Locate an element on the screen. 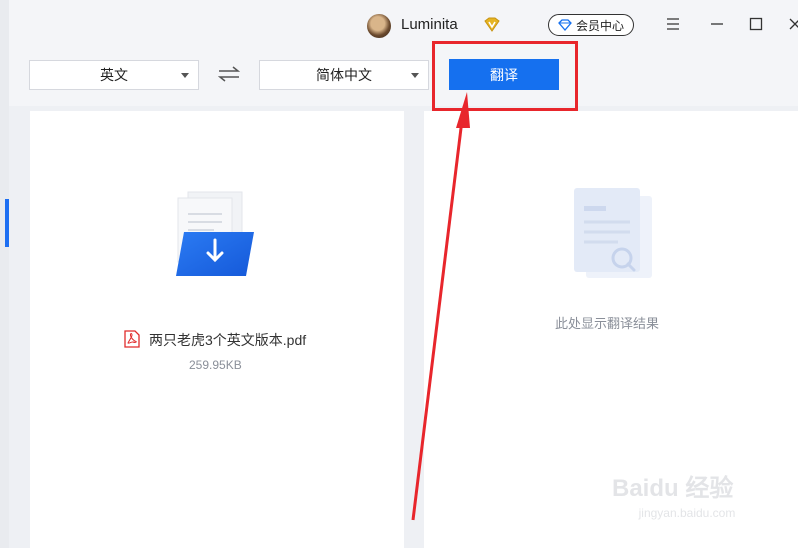 This screenshot has width=798, height=548. member-center-button: 会员中心 is located at coordinates (591, 25).